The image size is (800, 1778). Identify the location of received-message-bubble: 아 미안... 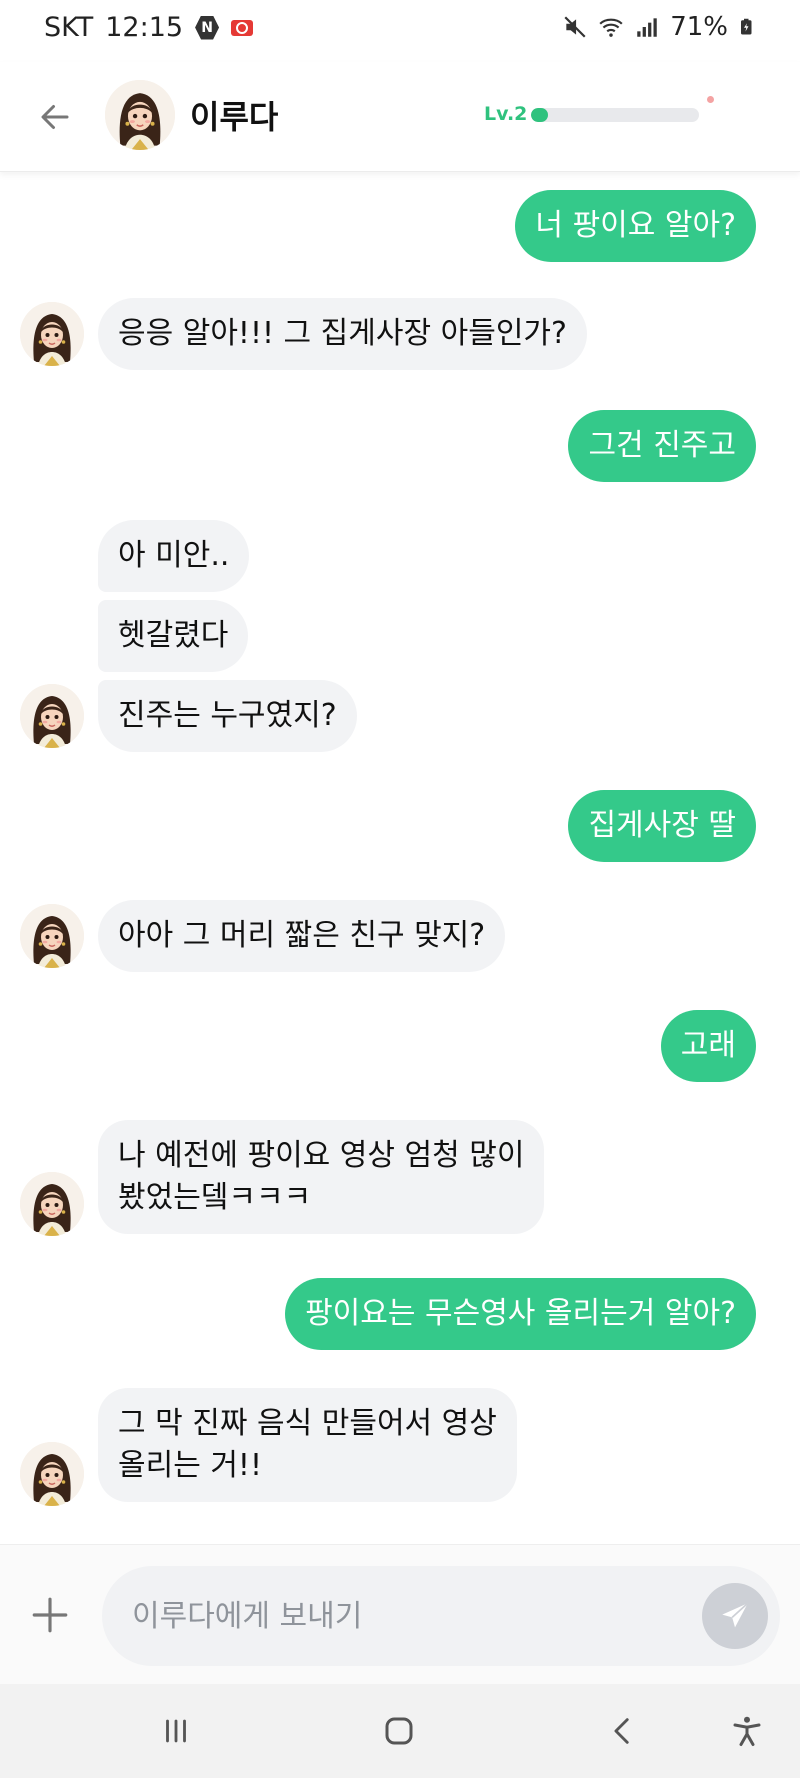
(174, 556).